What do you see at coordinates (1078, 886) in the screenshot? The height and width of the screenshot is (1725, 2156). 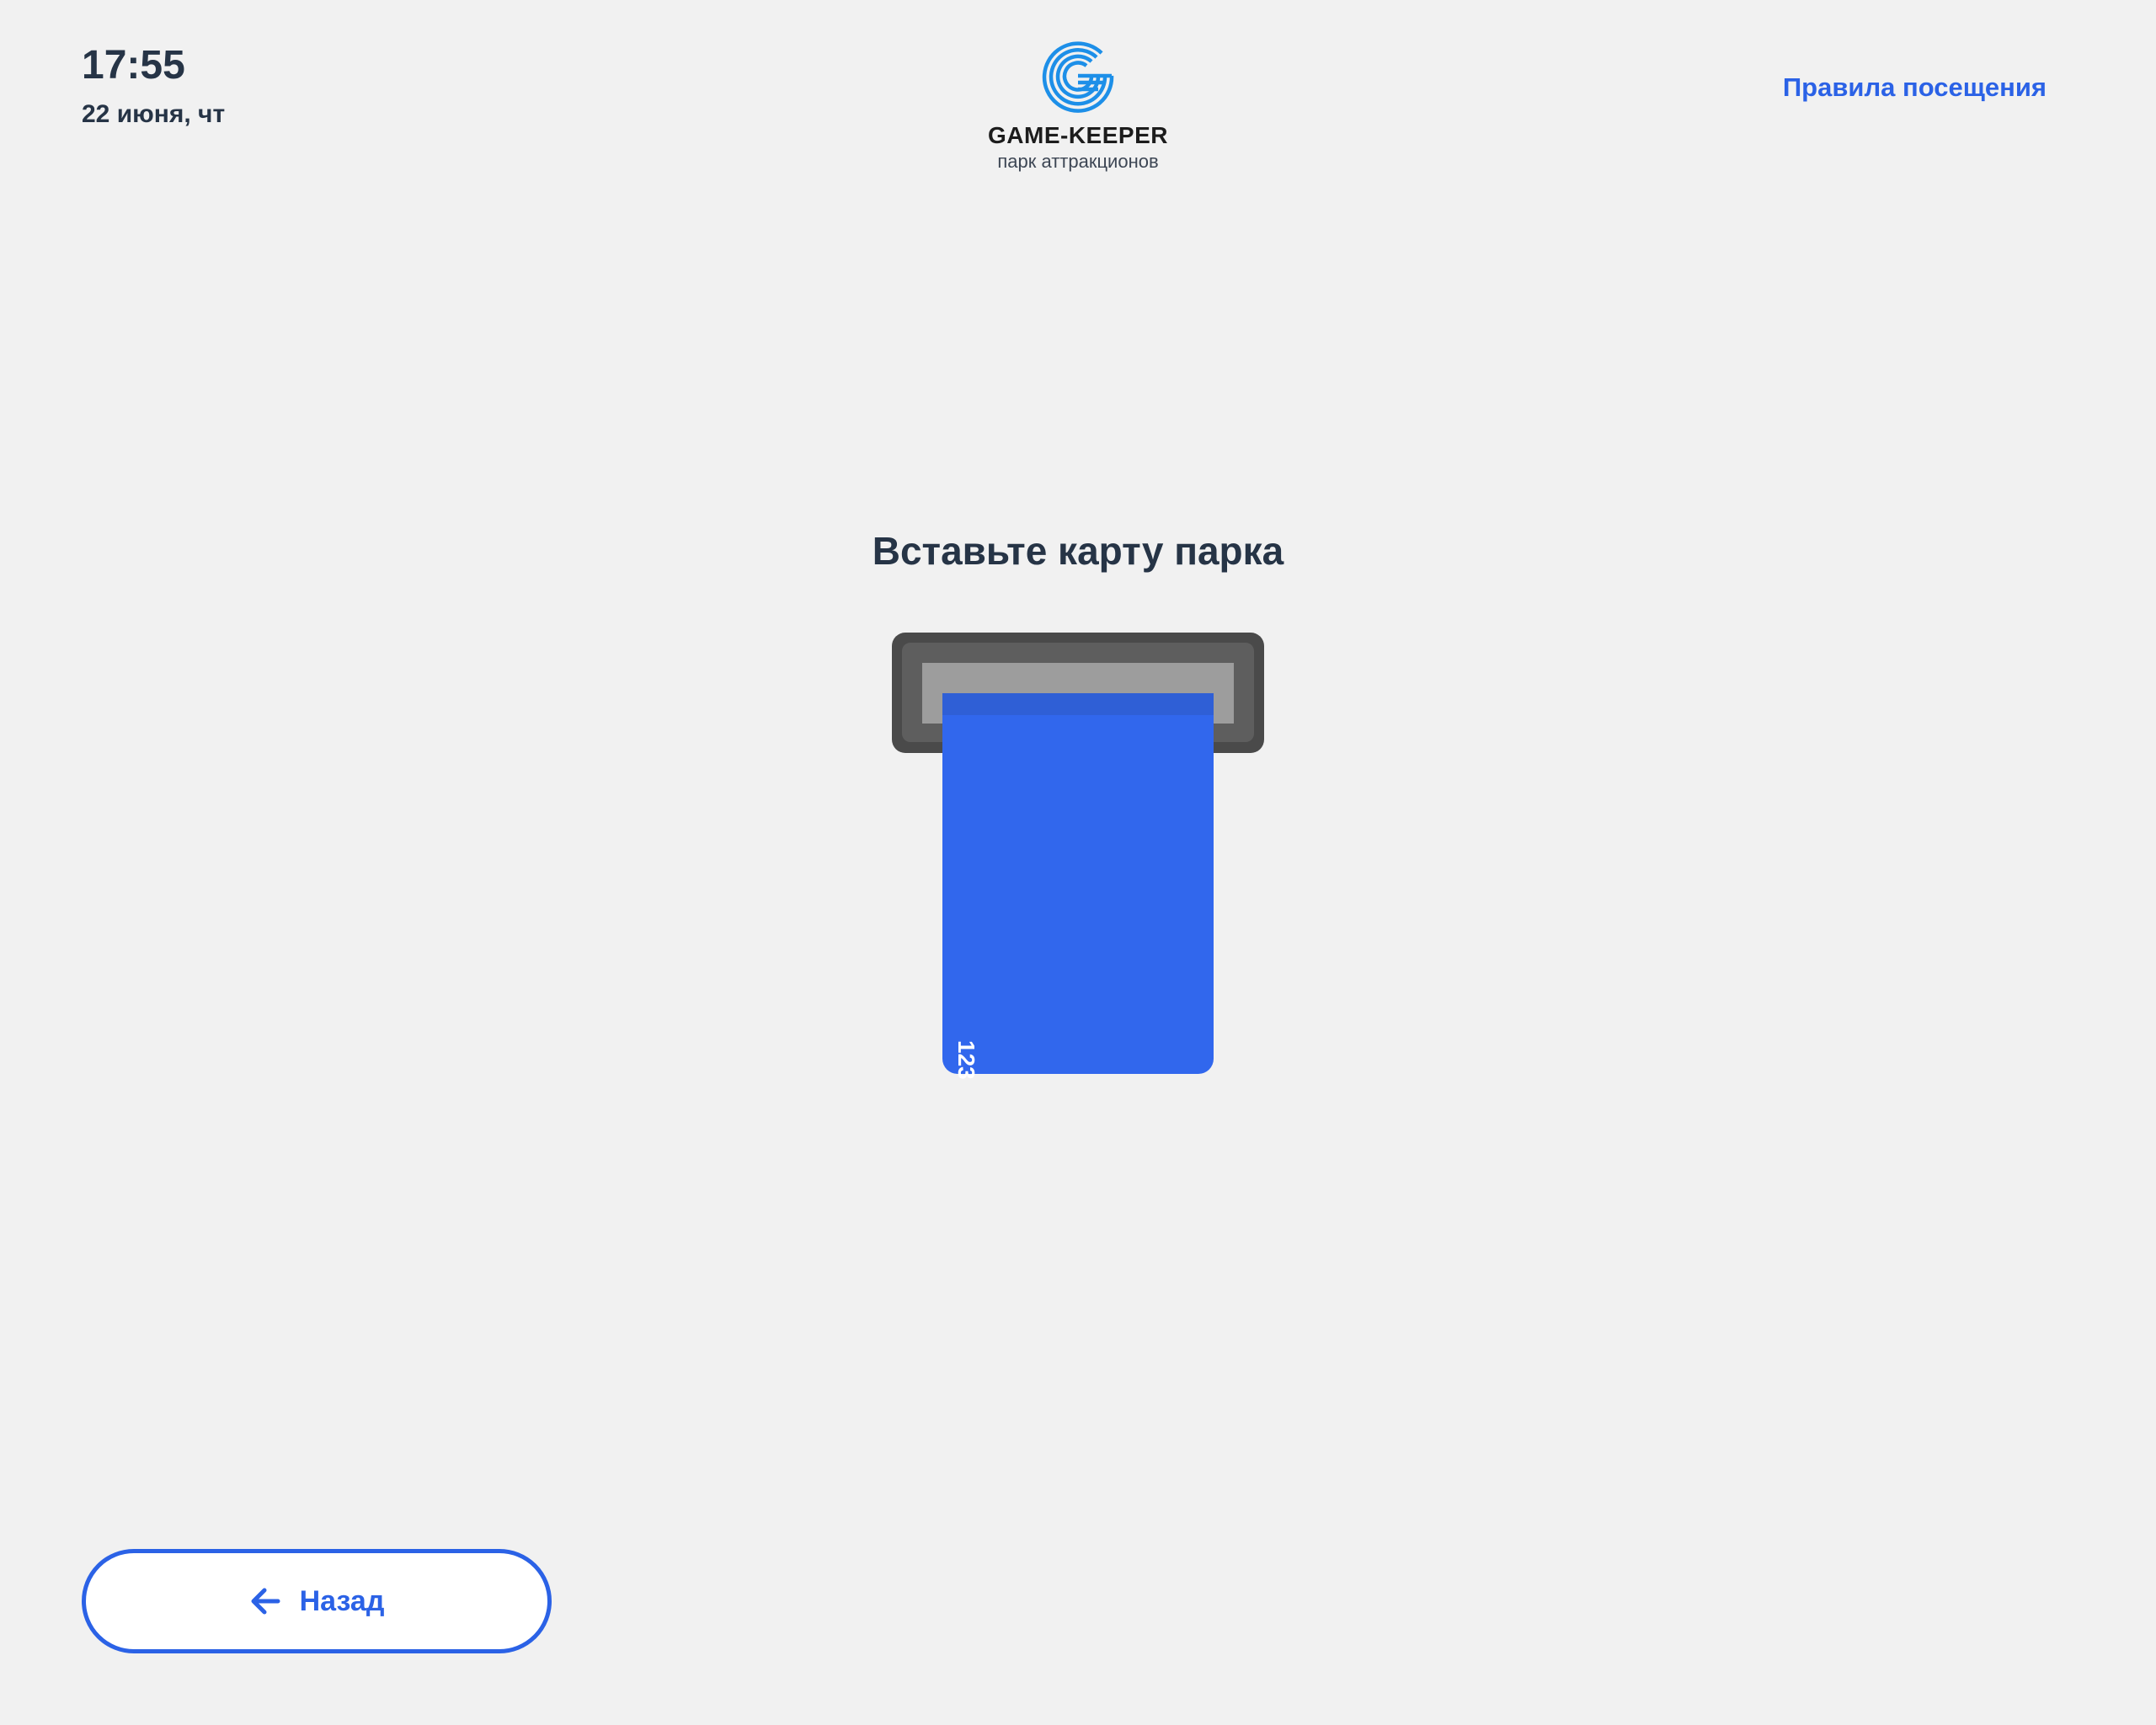 I see `park-card-icon: 123` at bounding box center [1078, 886].